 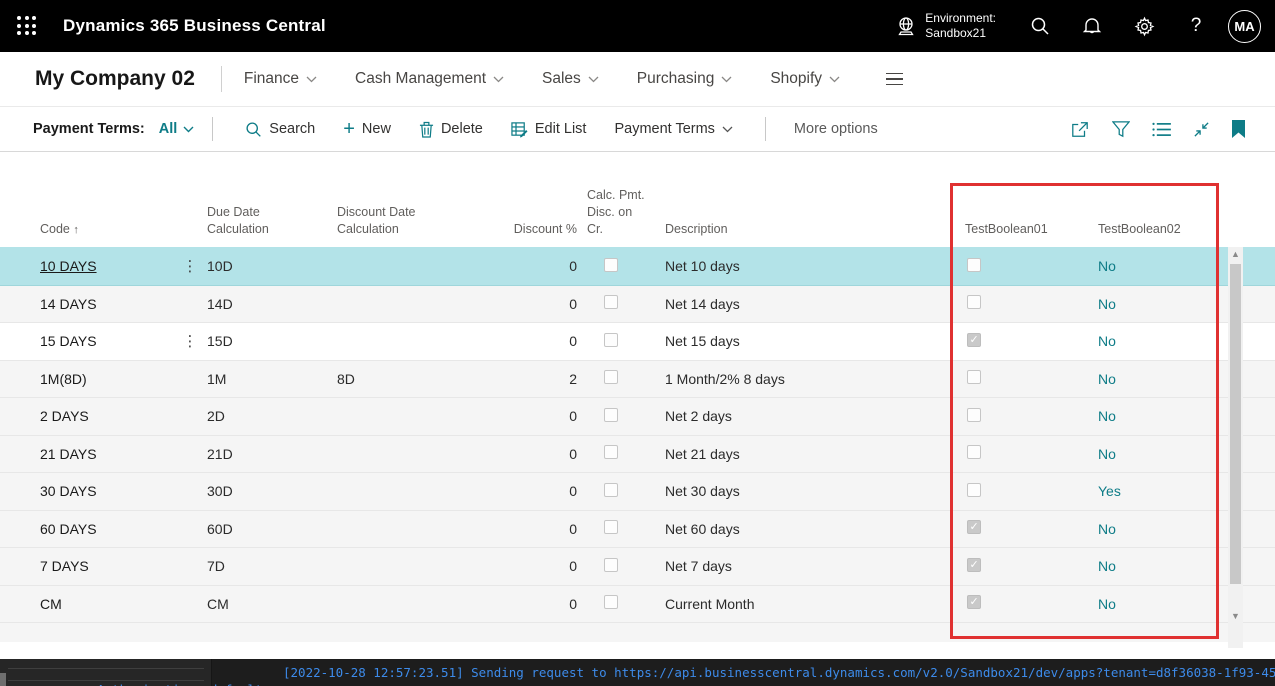 I want to click on cell-code: 1M(8D), so click(x=106, y=379).